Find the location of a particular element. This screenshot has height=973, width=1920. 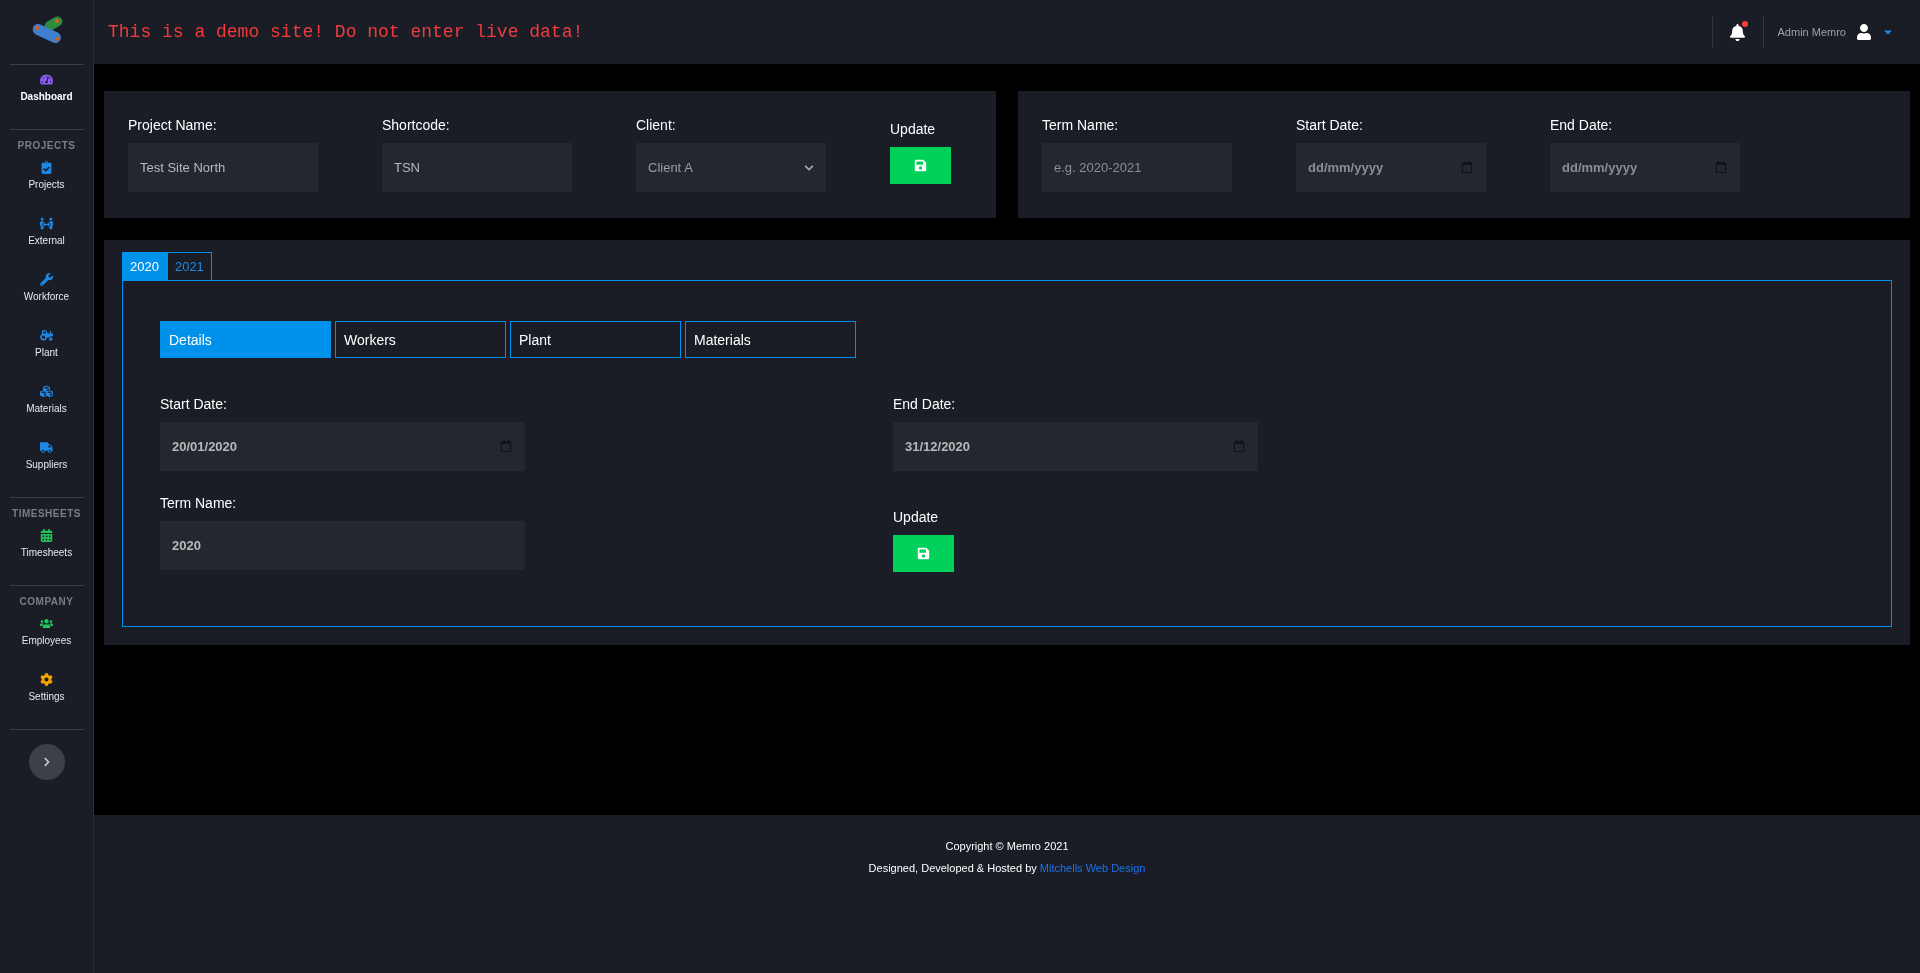

input-field: Test Site North is located at coordinates (223, 167).